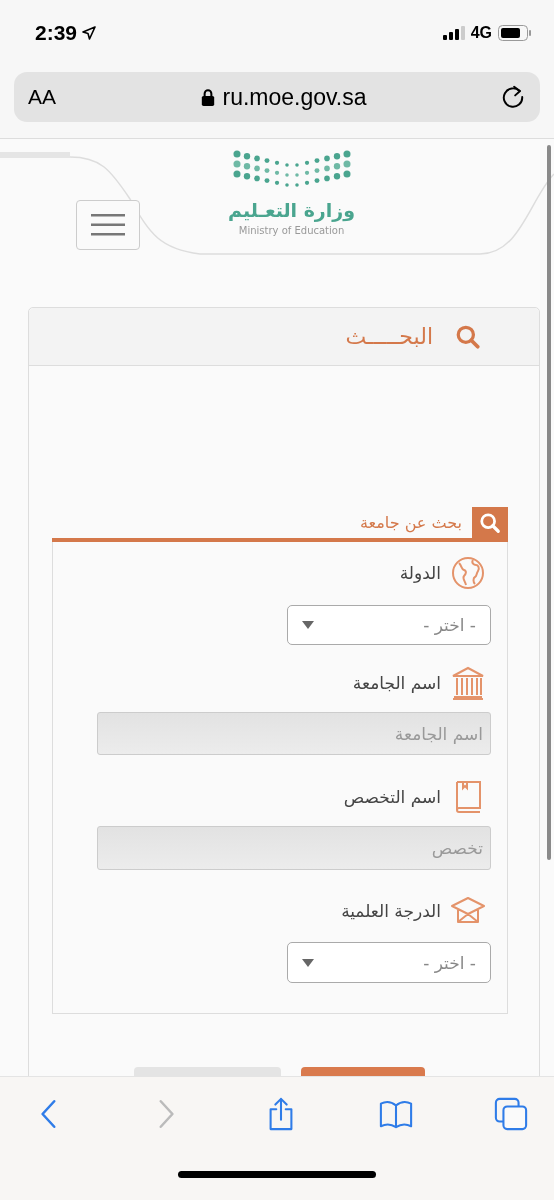 The image size is (554, 1200). I want to click on location-arrow-icon, so click(89, 33).